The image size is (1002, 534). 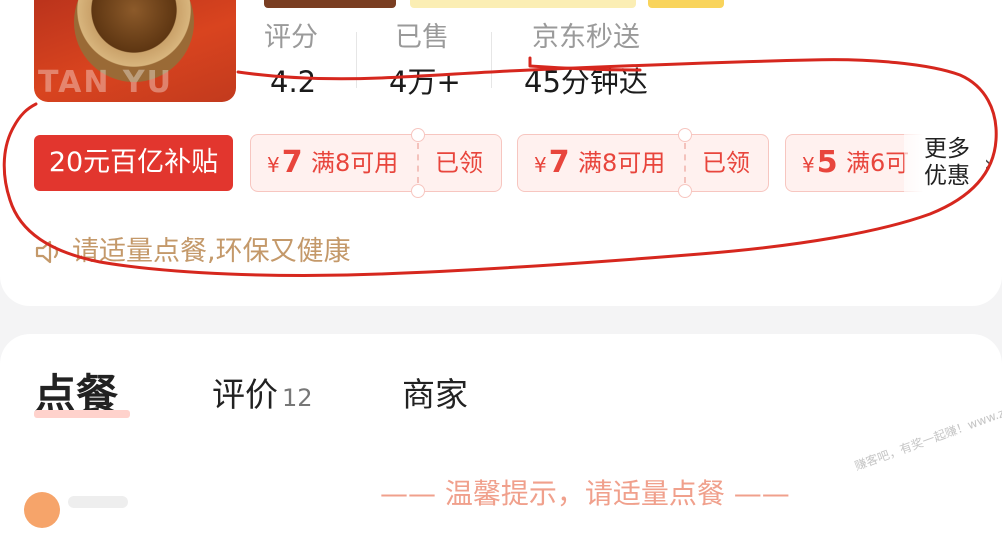 I want to click on coupon-condition: 满6可, so click(x=878, y=163).